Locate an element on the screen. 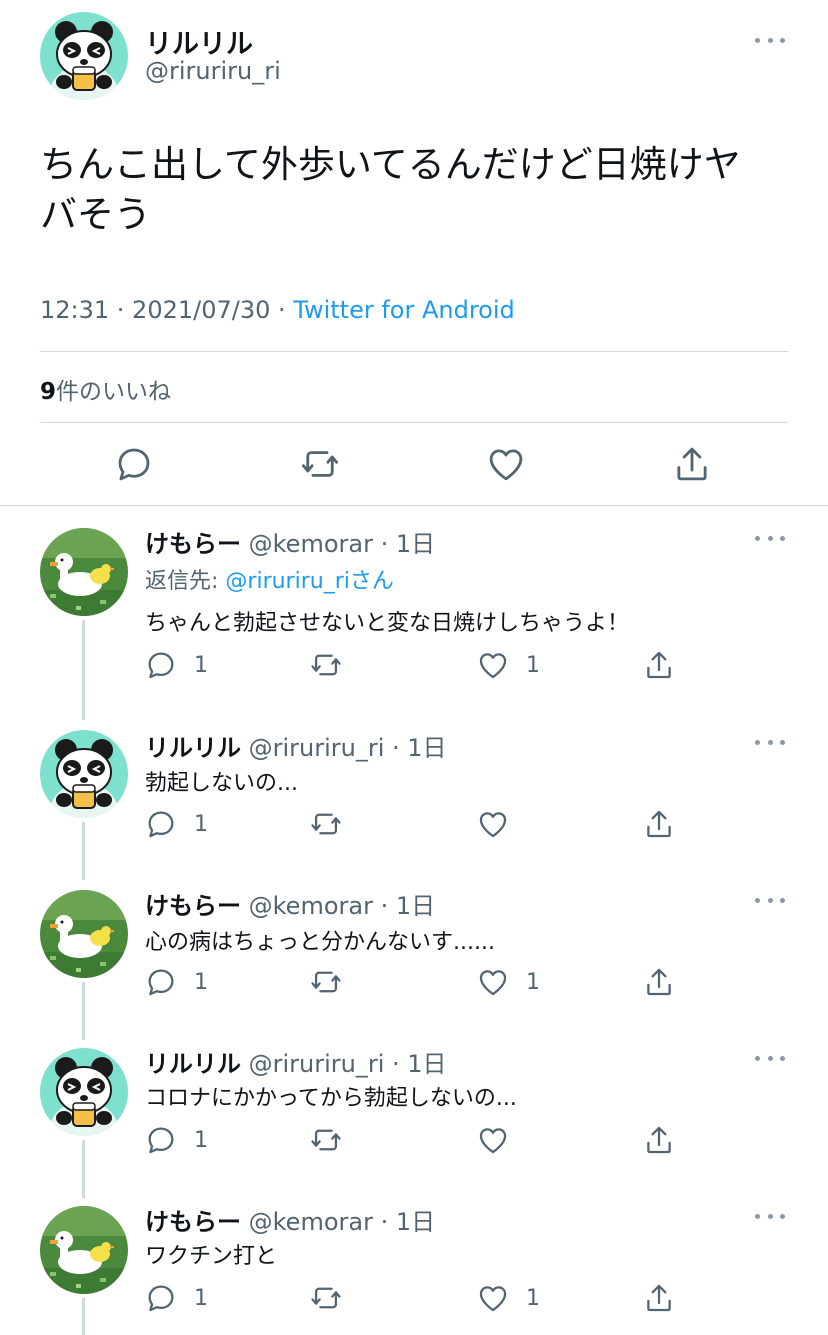 The image size is (828, 1335). likes-summary: 9件のいいね is located at coordinates (105, 389).